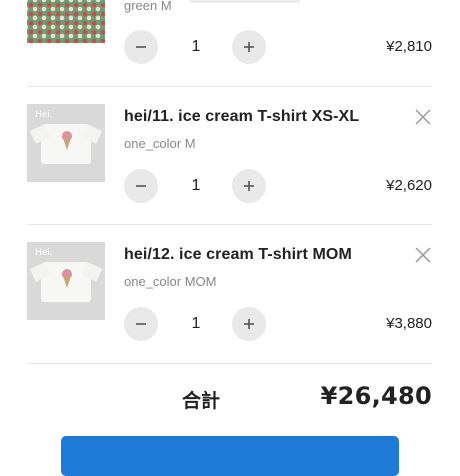 Image resolution: width=460 pixels, height=476 pixels. What do you see at coordinates (376, 396) in the screenshot?
I see `total-value: ¥26,480` at bounding box center [376, 396].